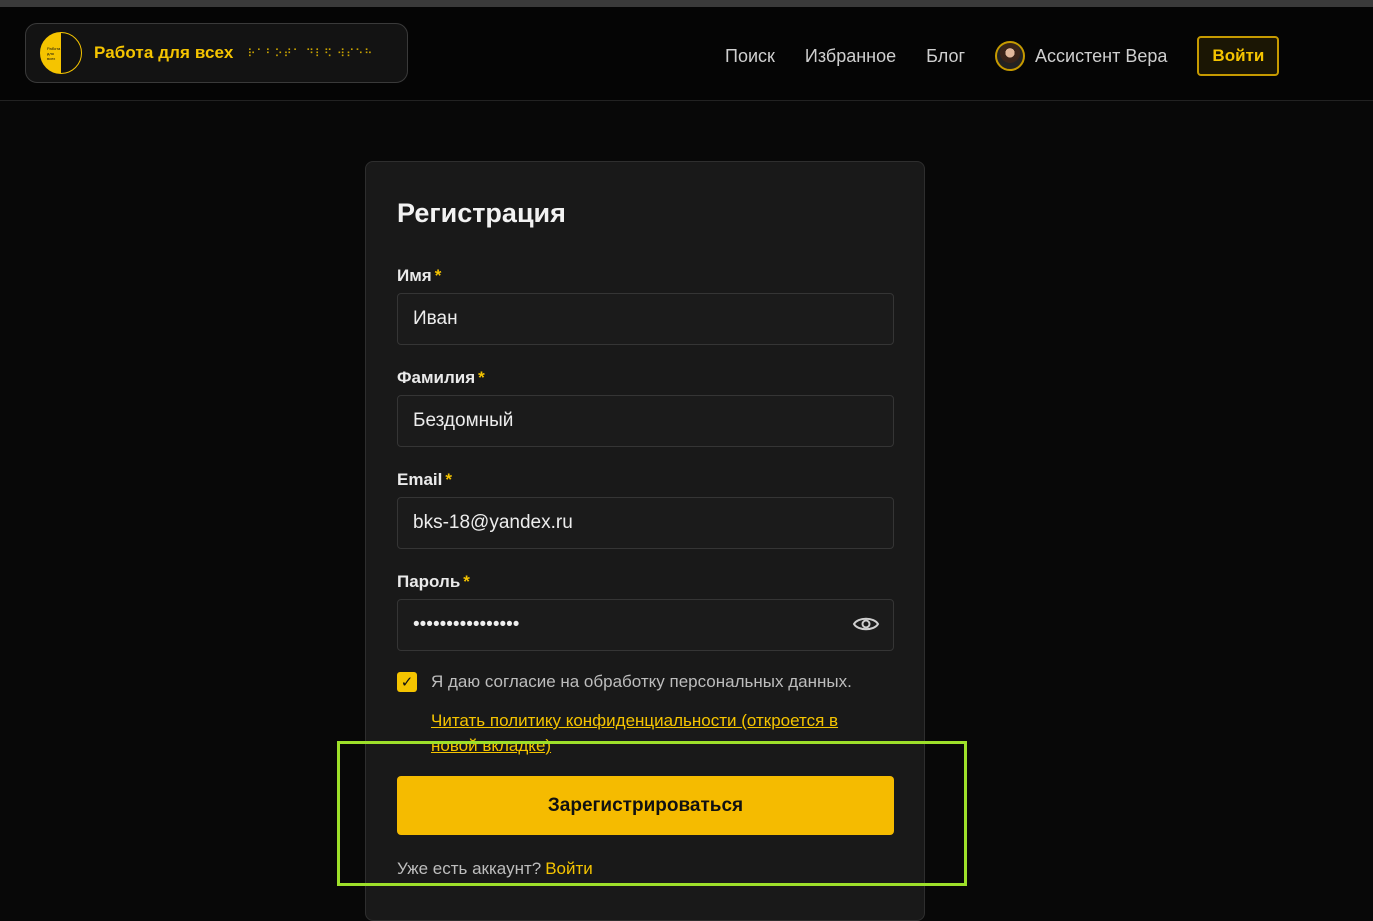 The height and width of the screenshot is (921, 1373). I want to click on email-label: Email *, so click(424, 480).